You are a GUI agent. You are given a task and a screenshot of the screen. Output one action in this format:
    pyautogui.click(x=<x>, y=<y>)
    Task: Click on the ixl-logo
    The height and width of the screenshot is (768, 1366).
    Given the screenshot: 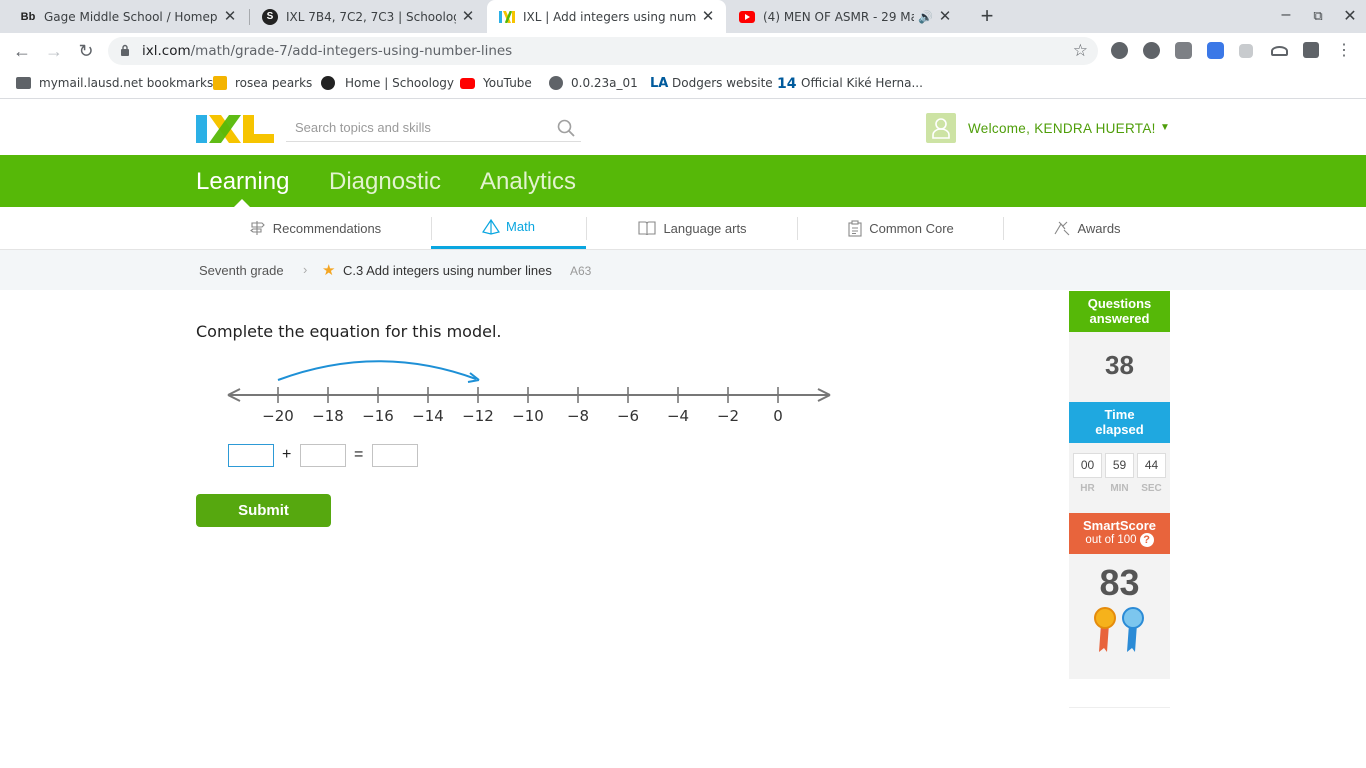 What is the action you would take?
    pyautogui.click(x=235, y=129)
    